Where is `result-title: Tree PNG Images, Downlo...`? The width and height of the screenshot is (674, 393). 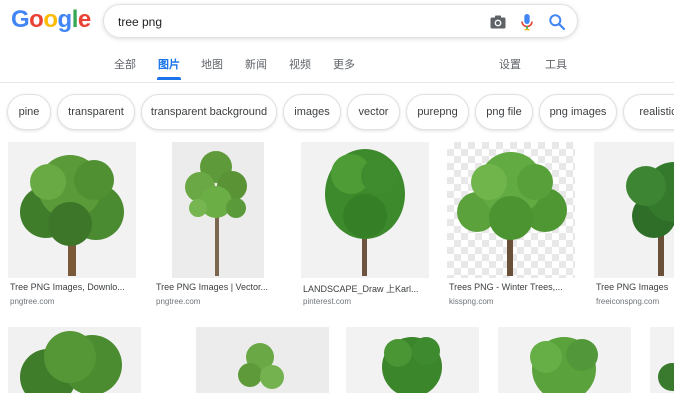
result-title: Tree PNG Images, Downlo... is located at coordinates (73, 287).